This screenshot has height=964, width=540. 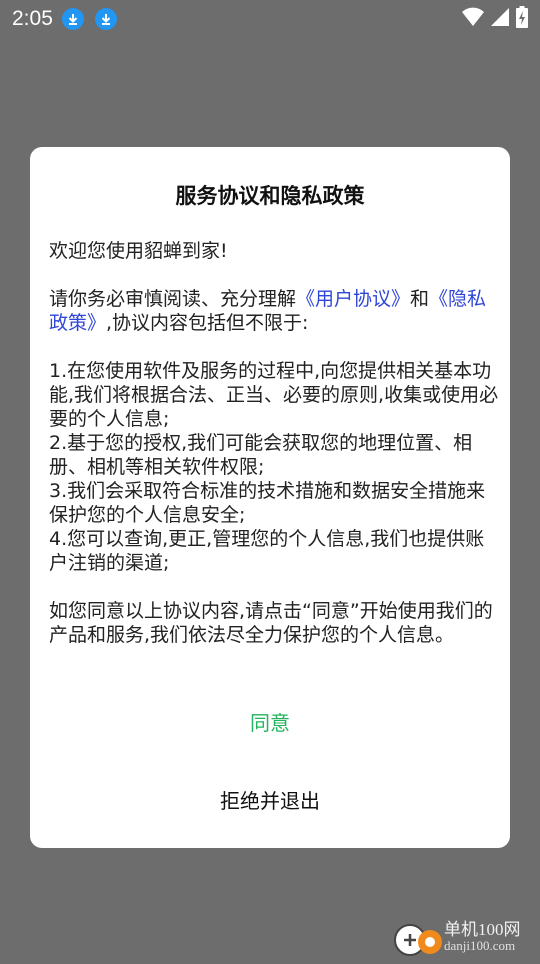 What do you see at coordinates (32, 18) in the screenshot?
I see `status-time: 2:05` at bounding box center [32, 18].